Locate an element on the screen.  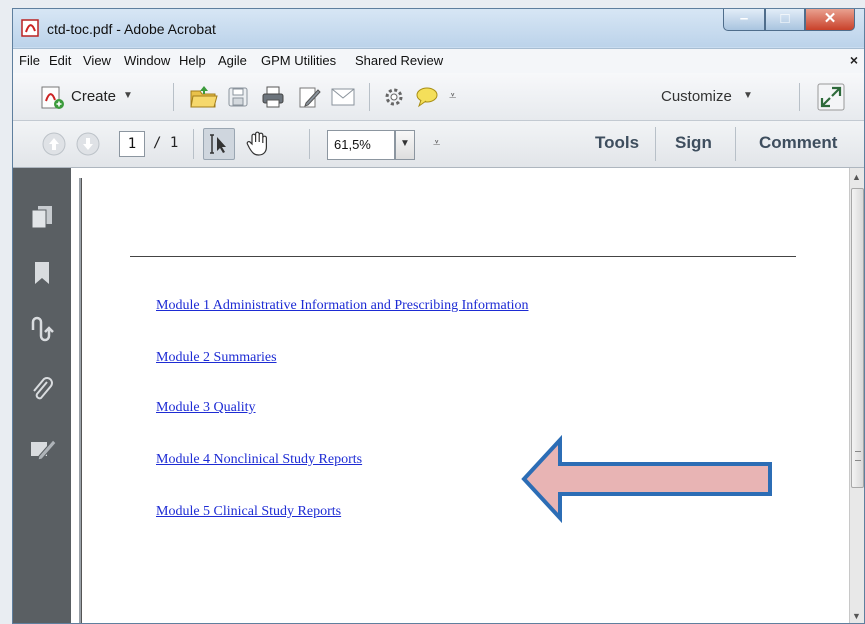
previous-page-icon is located at coordinates (54, 144).